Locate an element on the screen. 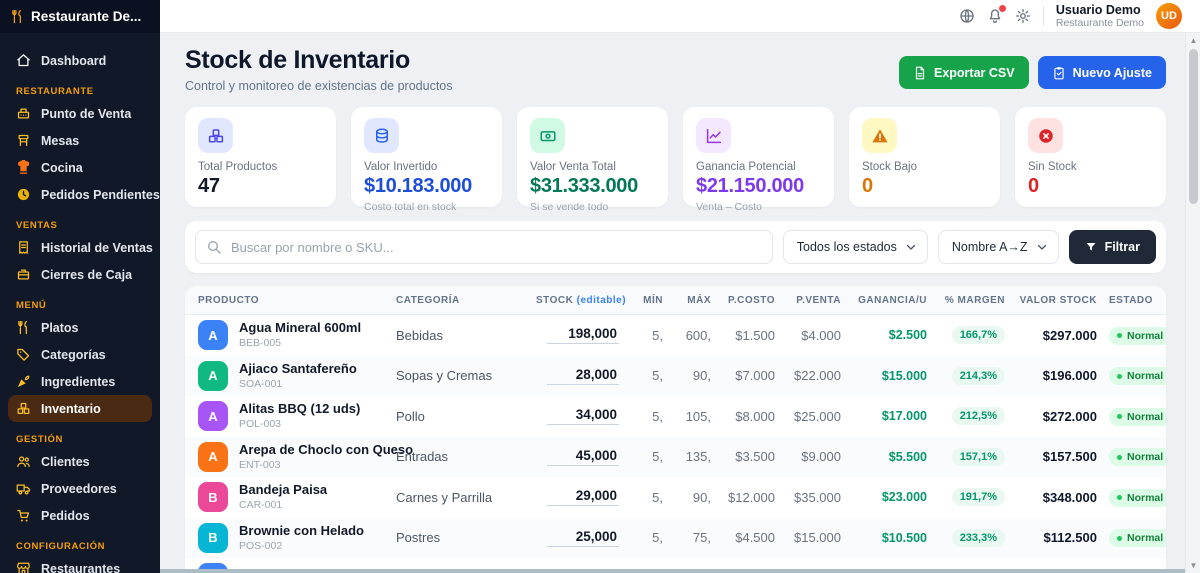  col-max: MÁX is located at coordinates (699, 300).